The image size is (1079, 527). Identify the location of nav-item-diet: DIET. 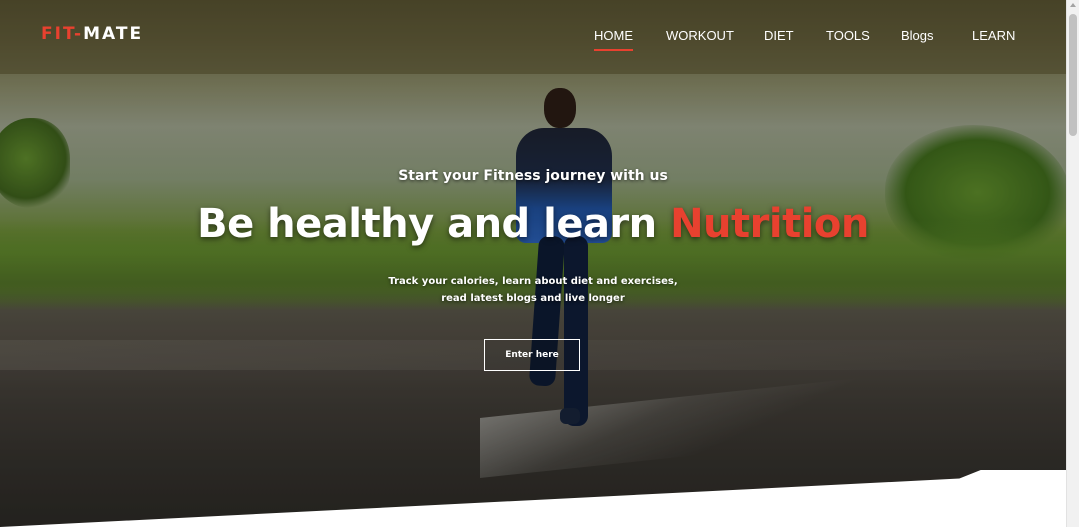
(779, 38).